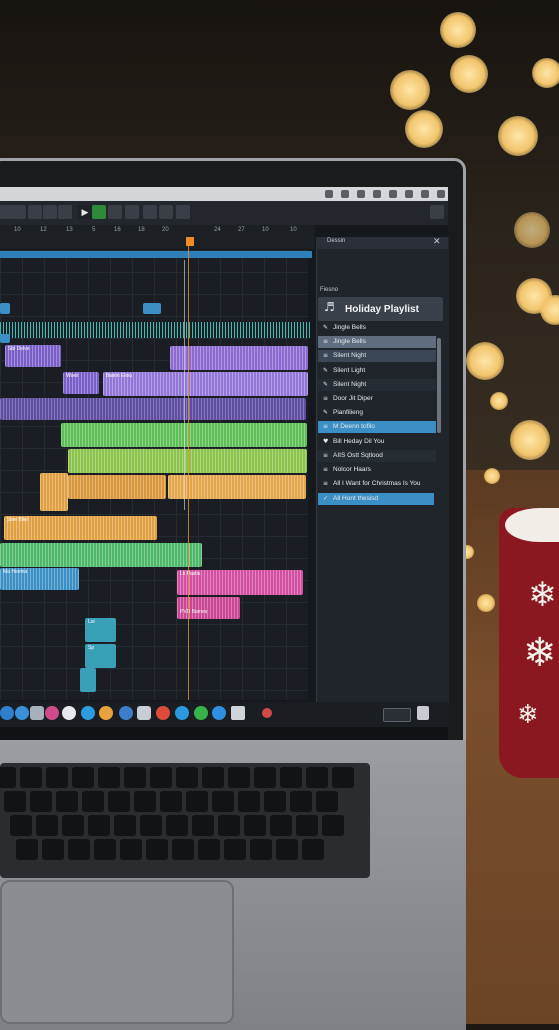 The image size is (559, 1030). Describe the element at coordinates (397, 715) in the screenshot. I see `status-indicator` at that location.